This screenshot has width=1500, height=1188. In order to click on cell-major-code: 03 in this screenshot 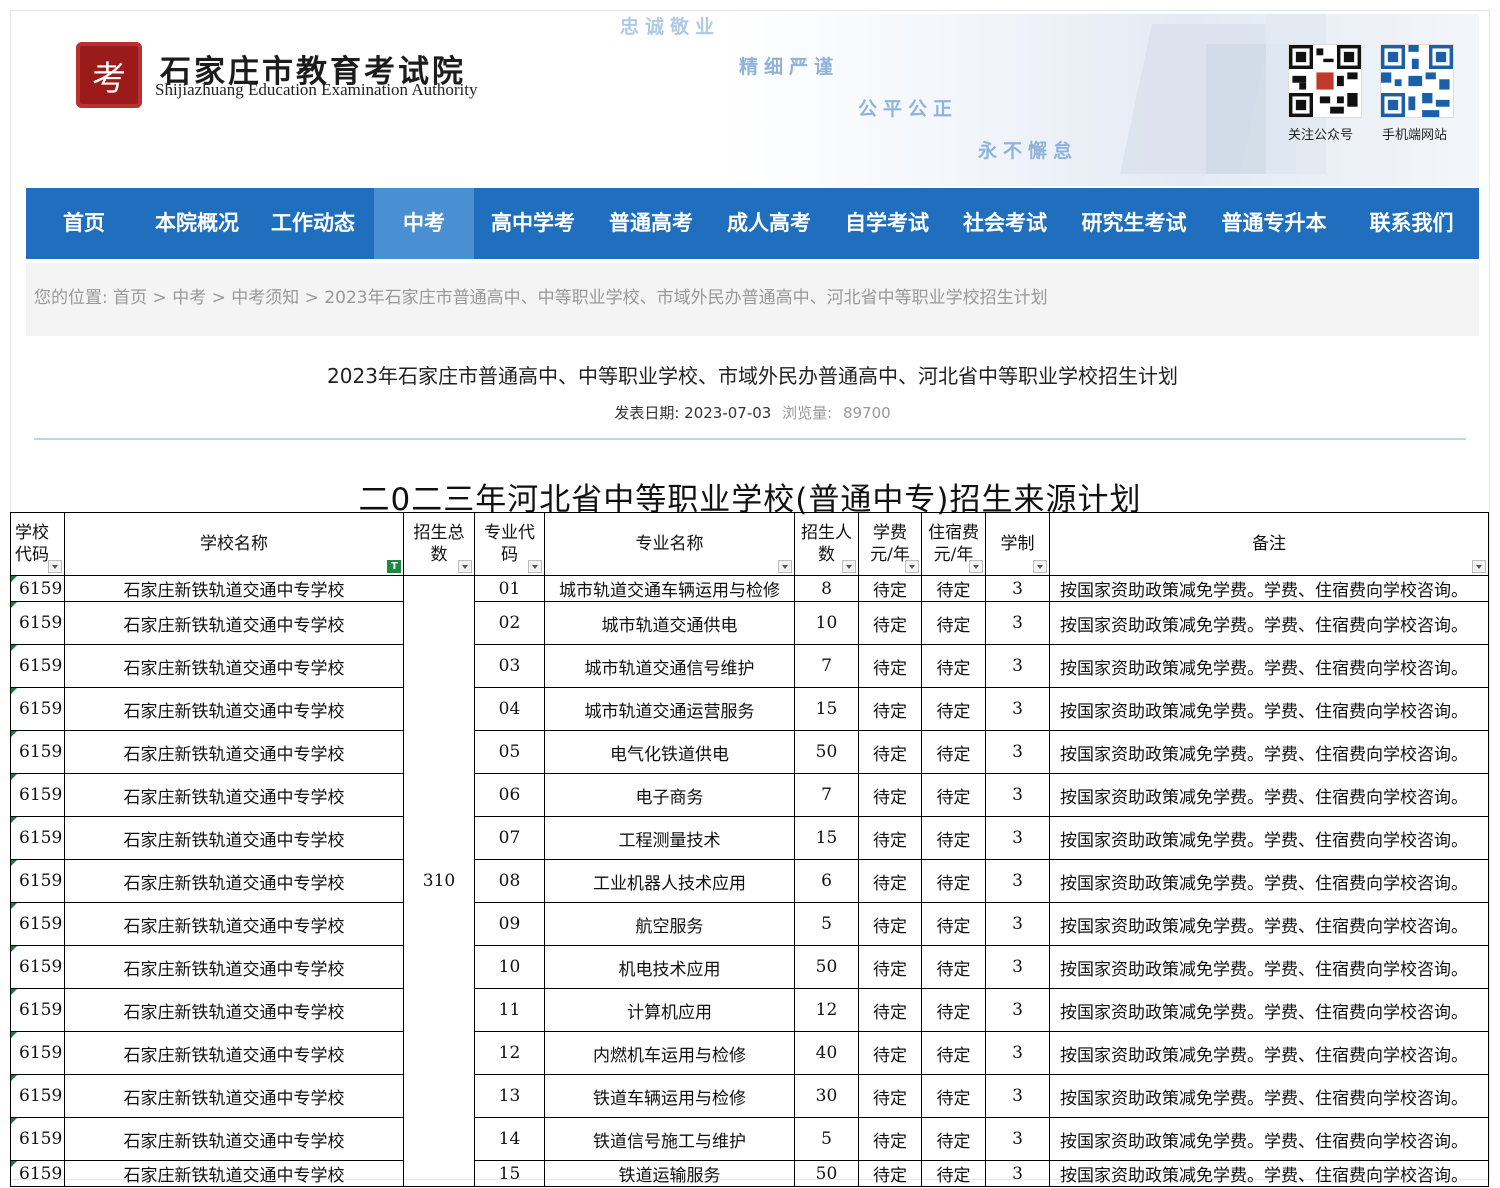, I will do `click(509, 666)`.